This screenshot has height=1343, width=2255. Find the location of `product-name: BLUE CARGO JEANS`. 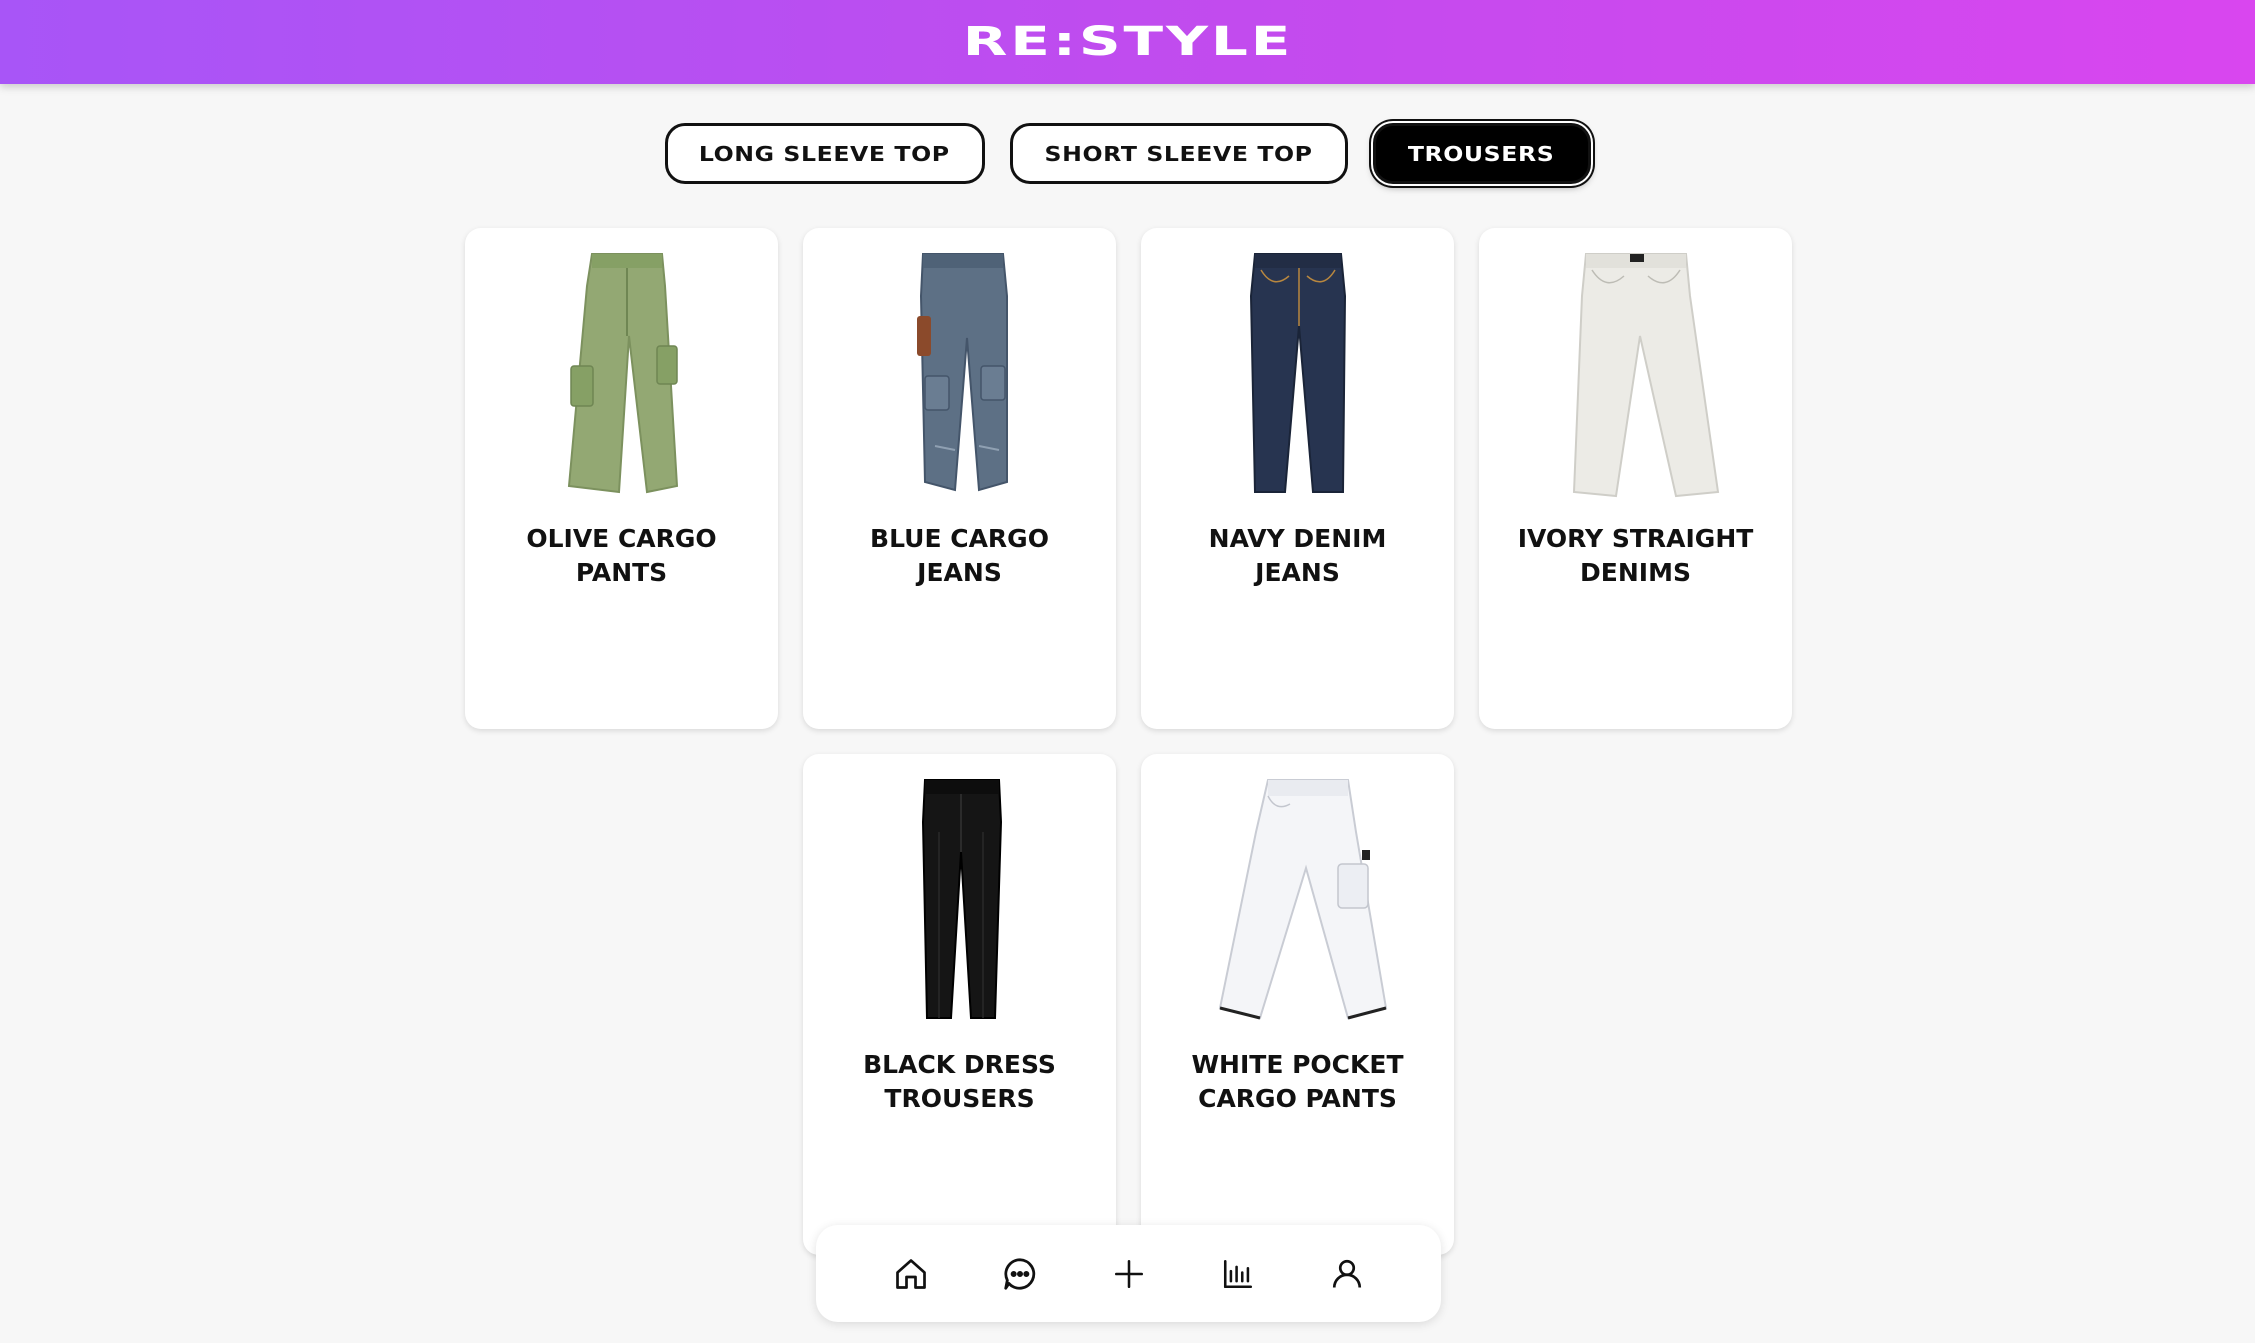

product-name: BLUE CARGO JEANS is located at coordinates (959, 555).